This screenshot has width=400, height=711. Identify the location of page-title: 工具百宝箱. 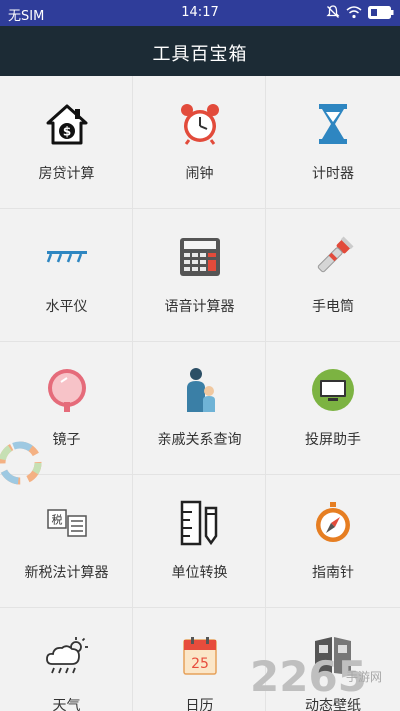
(200, 54).